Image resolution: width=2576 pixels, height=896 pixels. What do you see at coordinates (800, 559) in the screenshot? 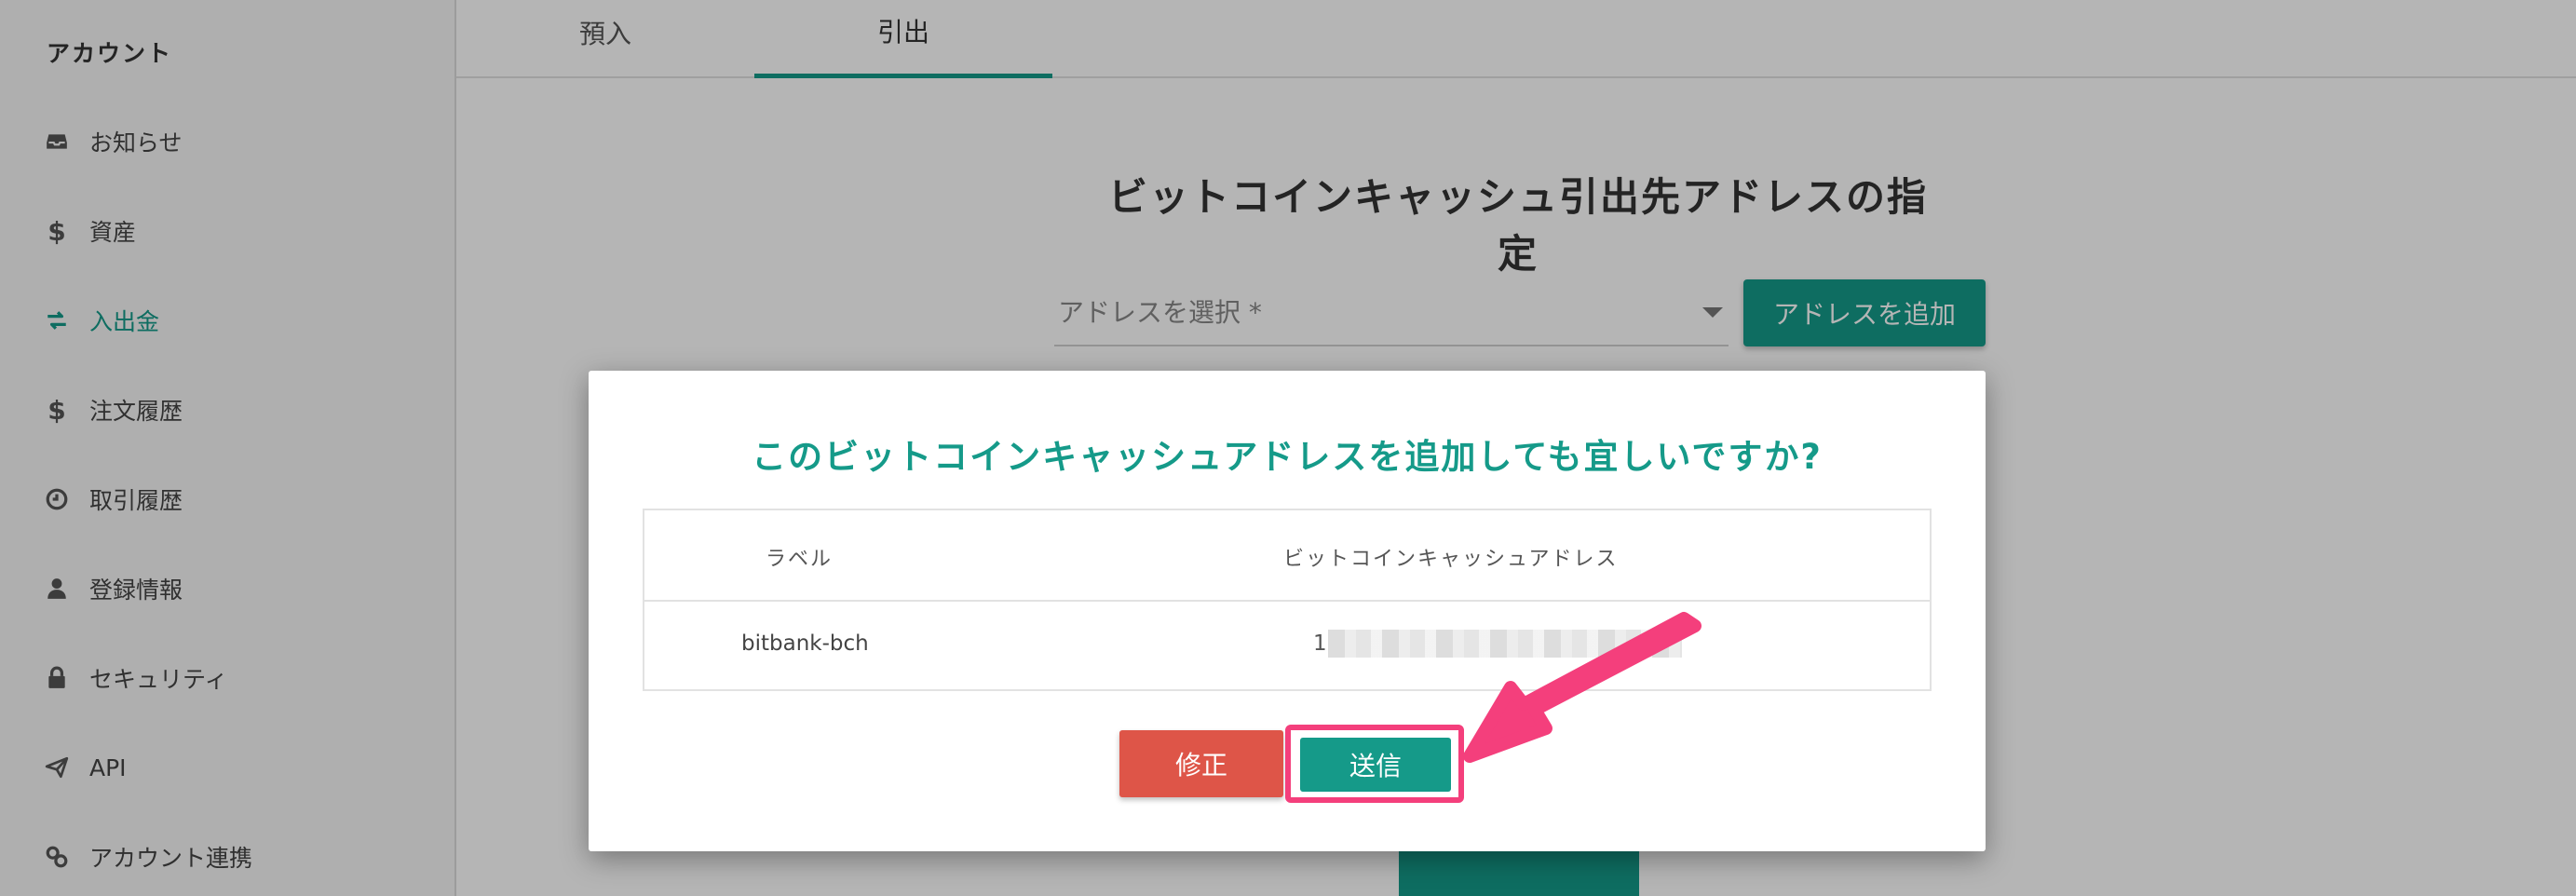
I see `column-header-label: ラベル` at bounding box center [800, 559].